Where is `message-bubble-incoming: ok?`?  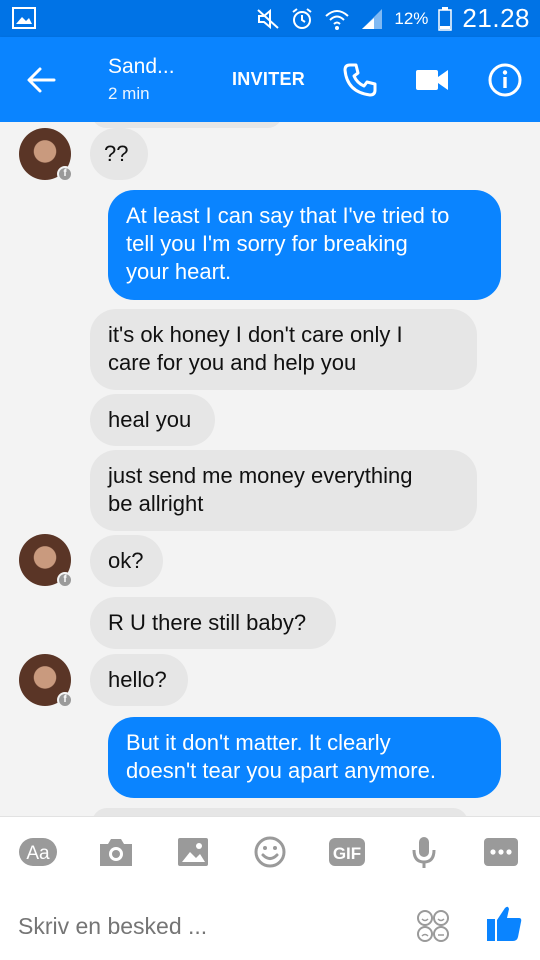 message-bubble-incoming: ok? is located at coordinates (126, 561).